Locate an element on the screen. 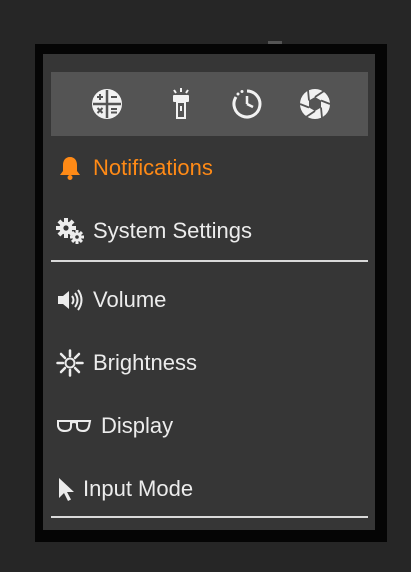  calculator-icon is located at coordinates (107, 104).